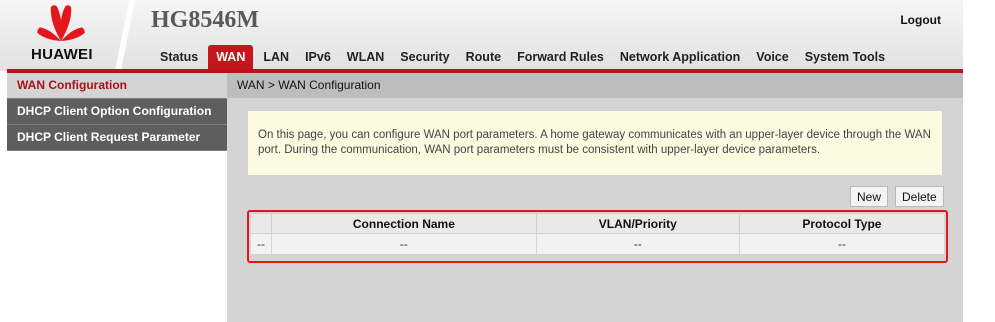 The height and width of the screenshot is (322, 995). Describe the element at coordinates (841, 224) in the screenshot. I see `table-header-protocol-type: Protocol Type` at that location.